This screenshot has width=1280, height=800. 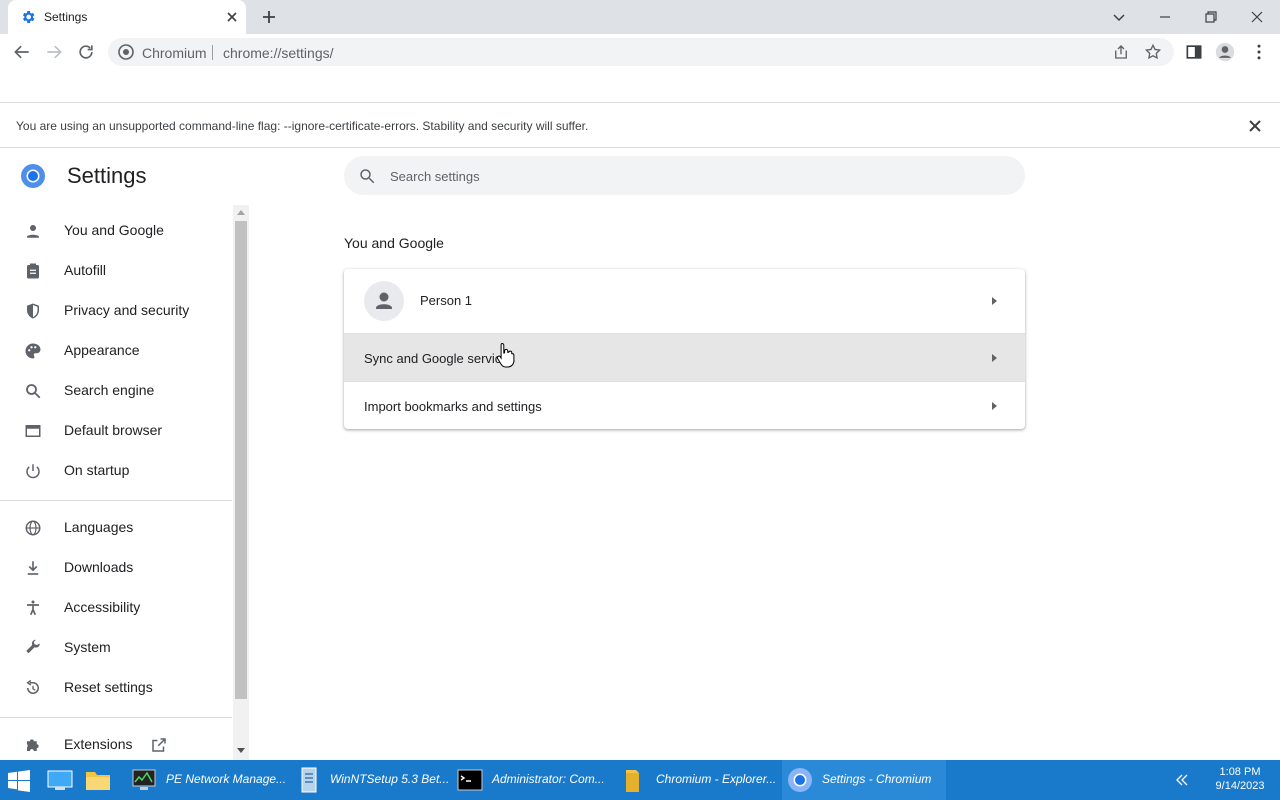 I want to click on address-bar: Chromium chrome://settings/, so click(x=641, y=52).